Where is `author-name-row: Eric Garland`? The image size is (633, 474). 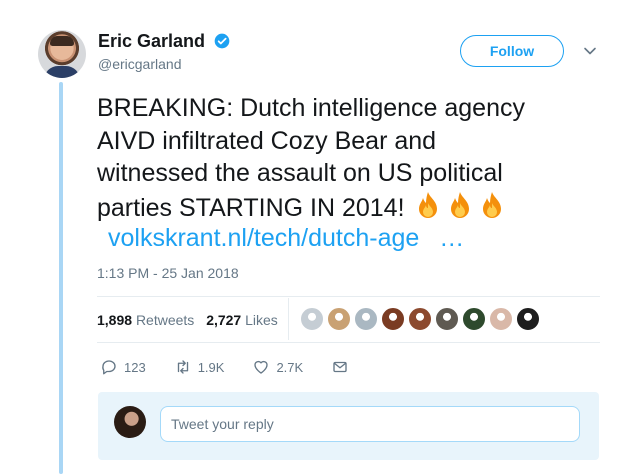 author-name-row: Eric Garland is located at coordinates (164, 41).